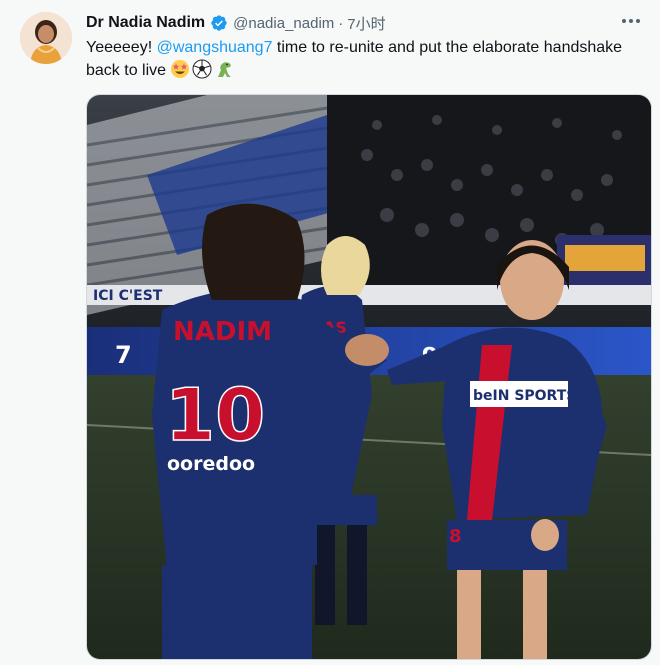 This screenshot has width=660, height=665. I want to click on more-options-button, so click(631, 21).